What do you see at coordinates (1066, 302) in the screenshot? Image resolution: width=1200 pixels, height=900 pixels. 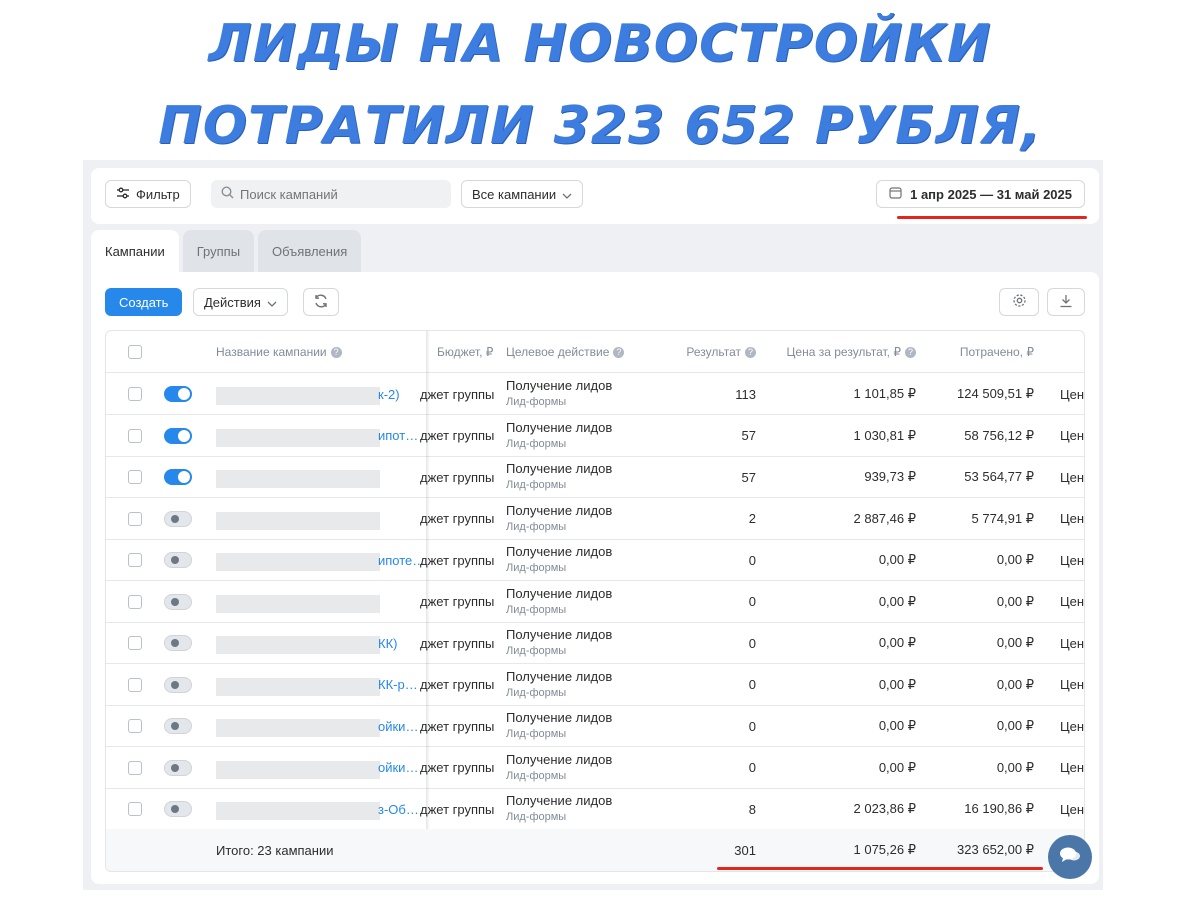 I see `download-button` at bounding box center [1066, 302].